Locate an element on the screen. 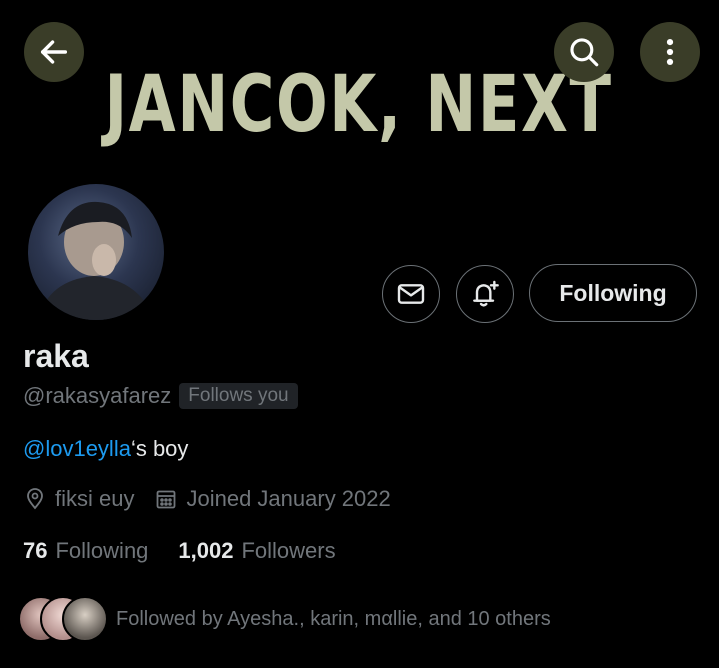  search-icon is located at coordinates (584, 52).